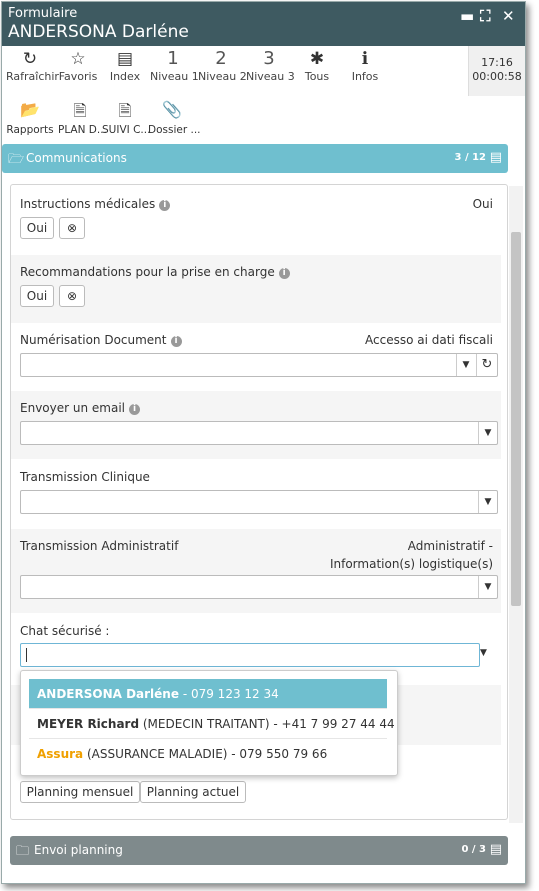 This screenshot has width=539, height=891. What do you see at coordinates (125, 76) in the screenshot?
I see `index-label: Index` at bounding box center [125, 76].